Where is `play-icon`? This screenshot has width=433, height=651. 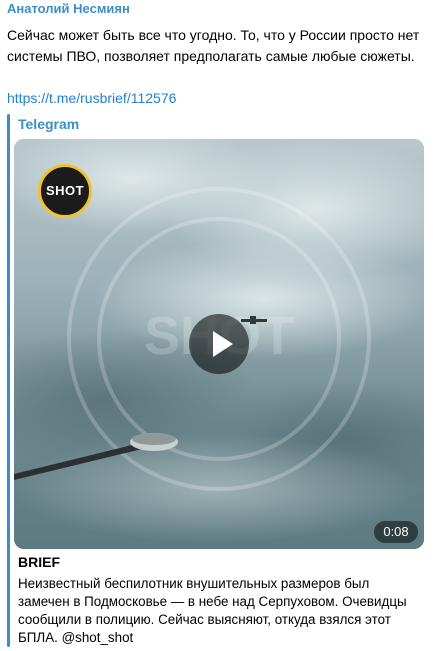 play-icon is located at coordinates (223, 344).